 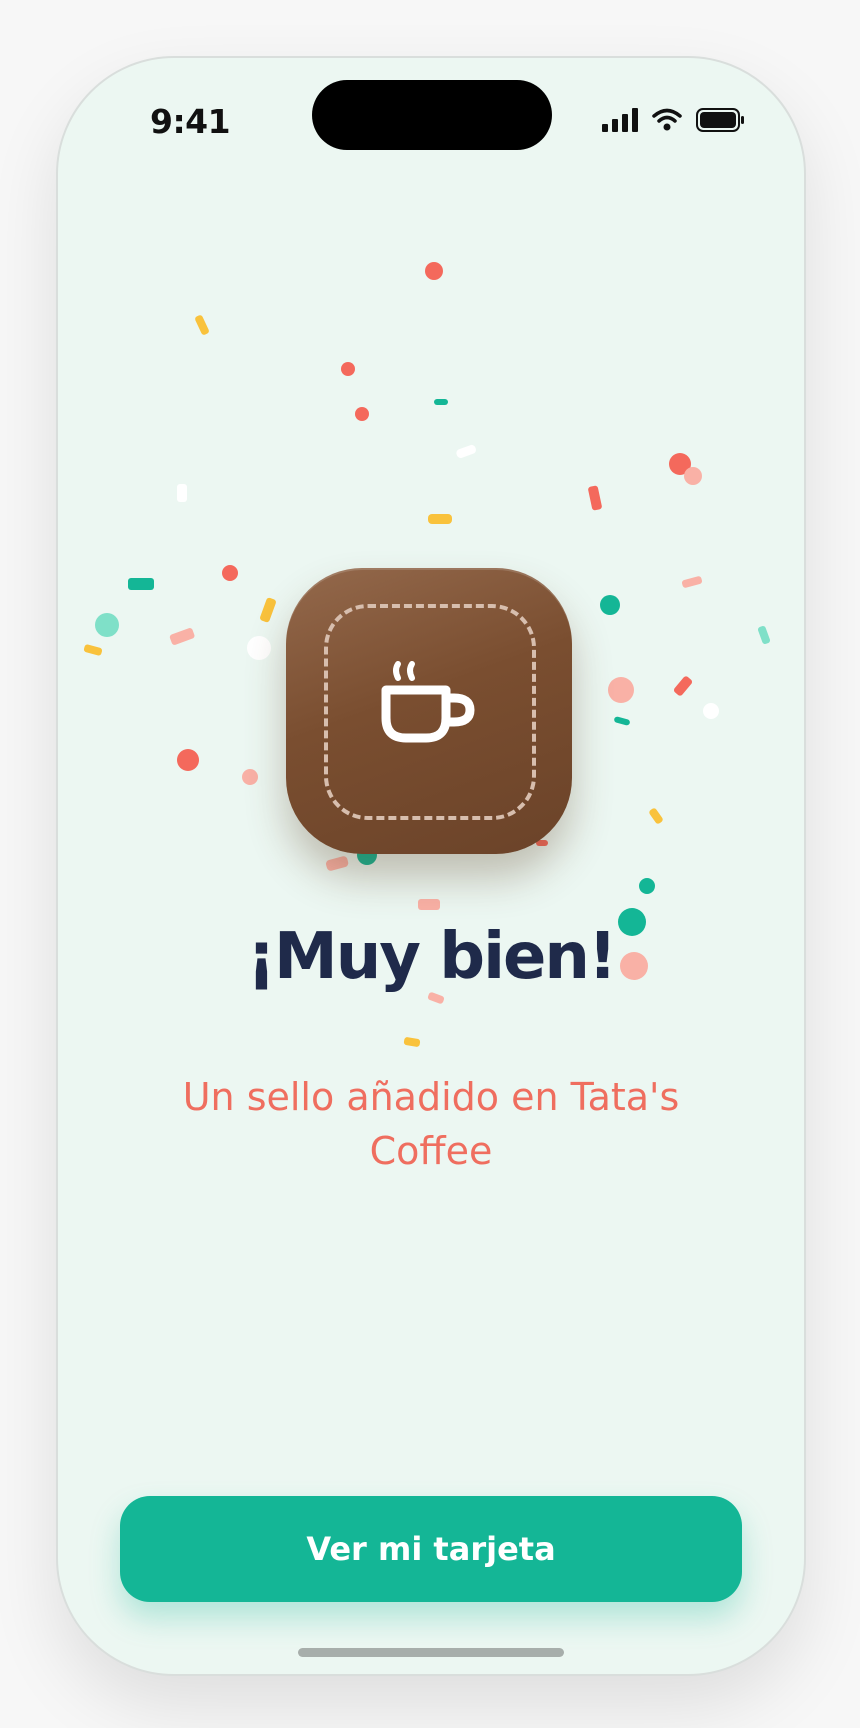 What do you see at coordinates (431, 1549) in the screenshot?
I see `view-card-button: Ver mi tarjeta` at bounding box center [431, 1549].